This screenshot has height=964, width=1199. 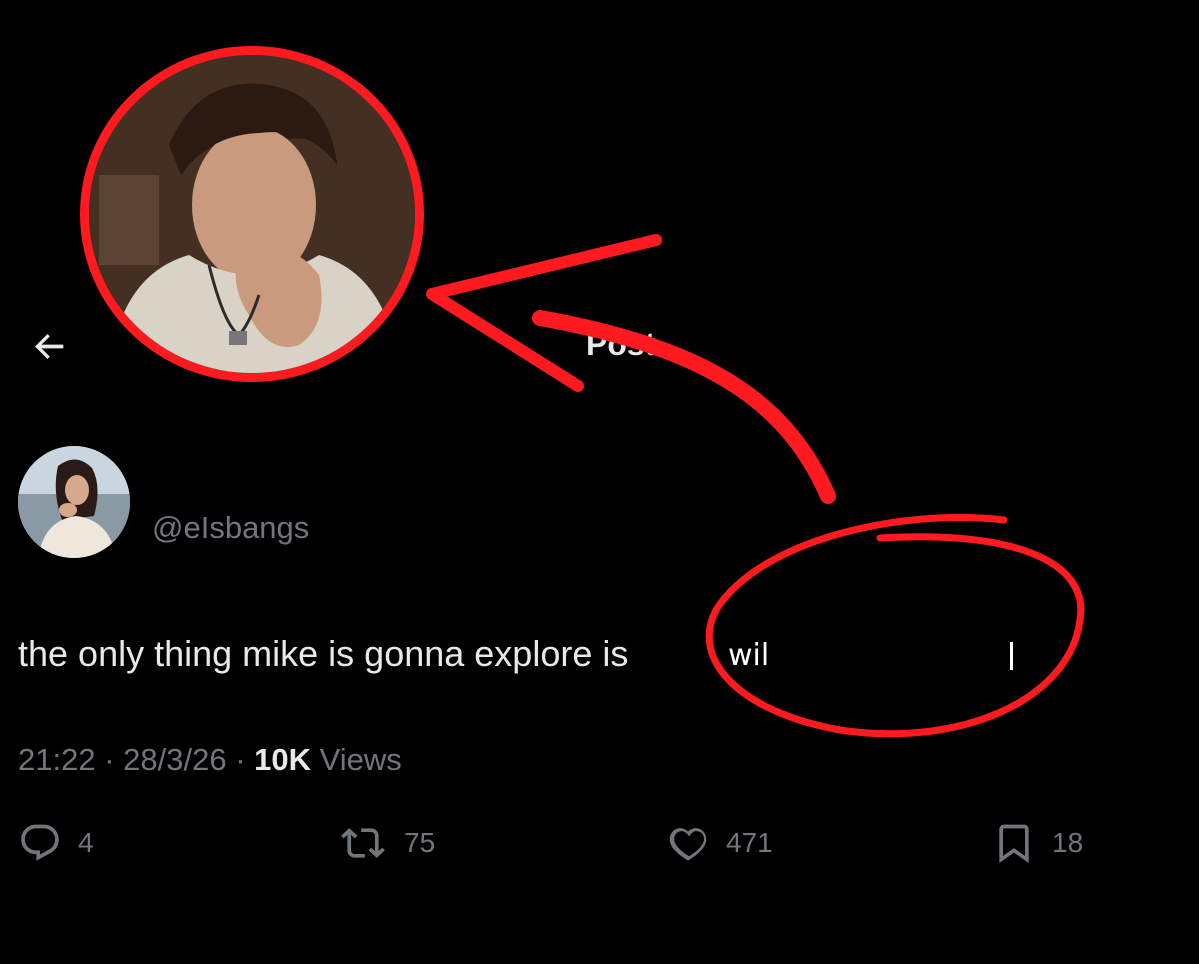 What do you see at coordinates (57, 759) in the screenshot?
I see `post-time: 21:22` at bounding box center [57, 759].